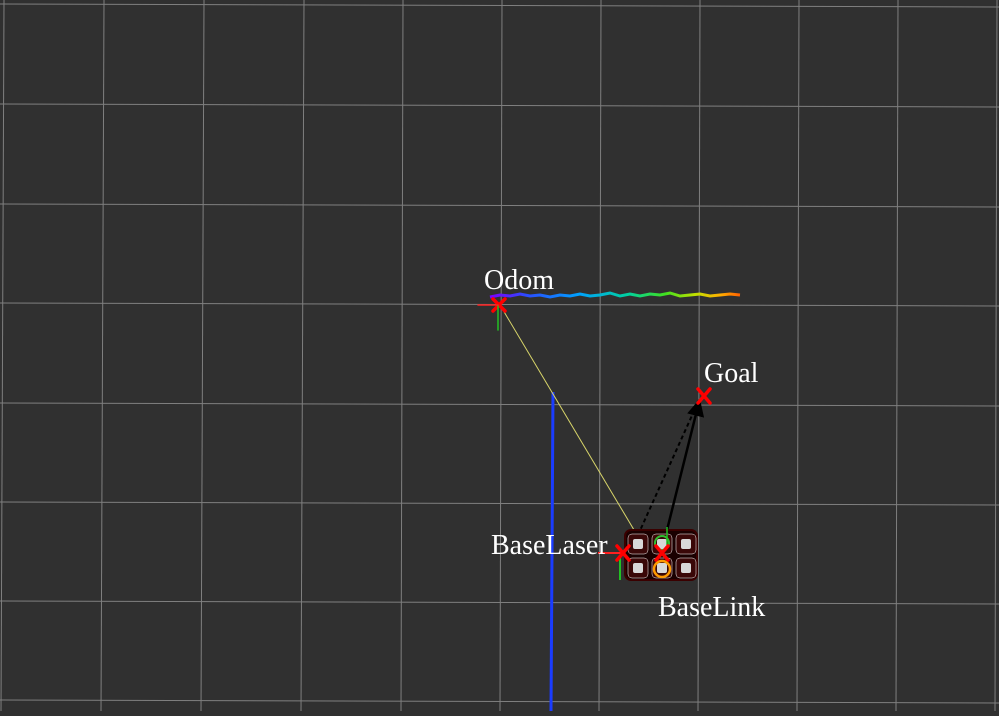  Describe the element at coordinates (731, 373) in the screenshot. I see `goal-label: Goal` at that location.